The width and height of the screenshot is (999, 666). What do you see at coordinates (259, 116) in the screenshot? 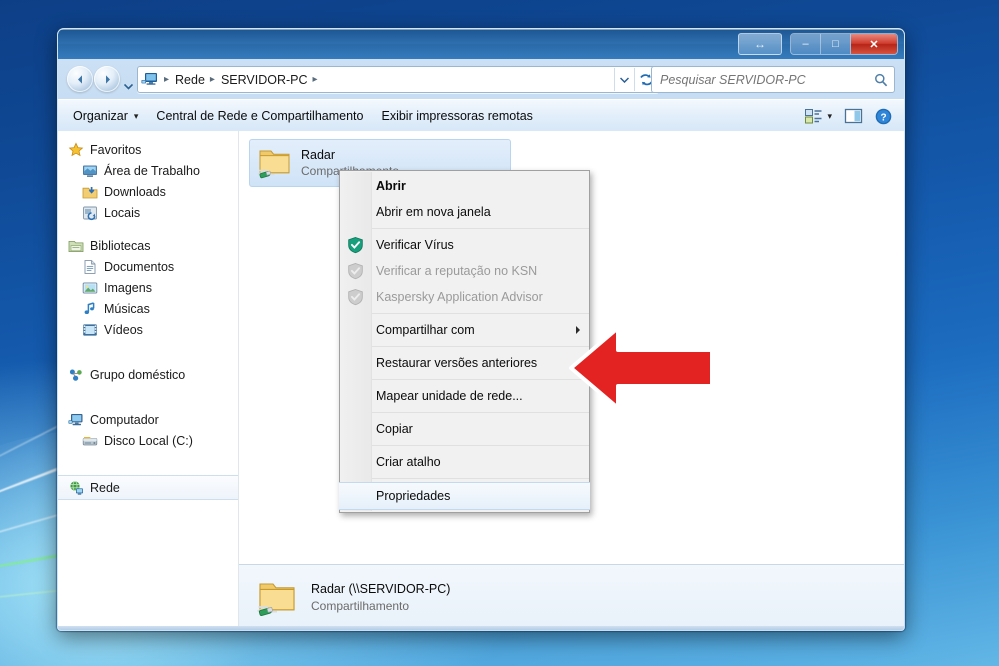
I see `network-sharing-center-button: Central de Rede e Compartilhamento` at bounding box center [259, 116].